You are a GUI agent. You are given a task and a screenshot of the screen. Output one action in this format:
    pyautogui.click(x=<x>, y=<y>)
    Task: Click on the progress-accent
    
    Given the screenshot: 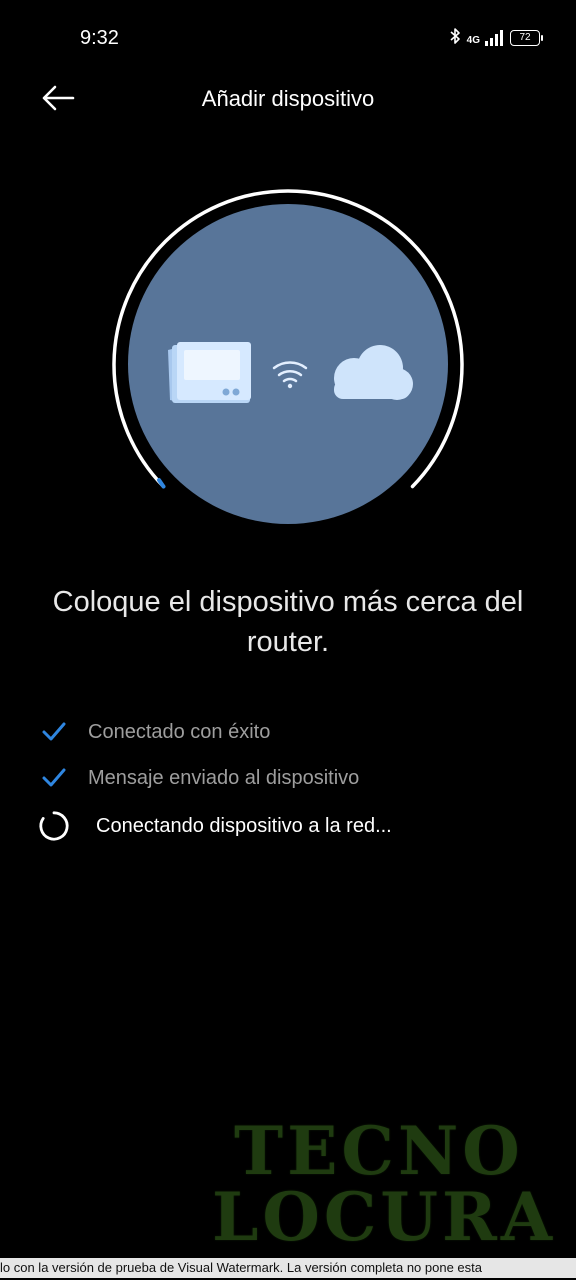 What is the action you would take?
    pyautogui.click(x=161, y=483)
    